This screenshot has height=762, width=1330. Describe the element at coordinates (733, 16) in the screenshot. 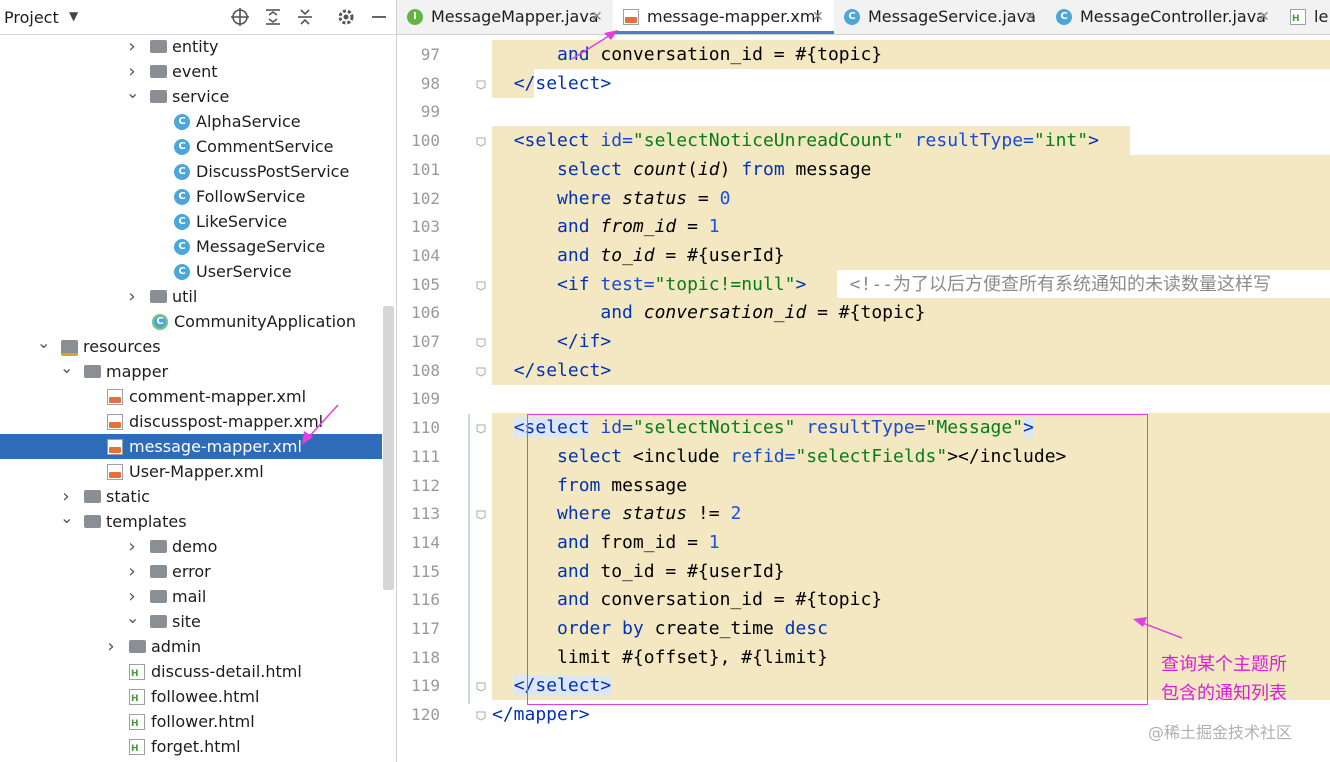

I see `tab-label: message-mapper.xml` at that location.